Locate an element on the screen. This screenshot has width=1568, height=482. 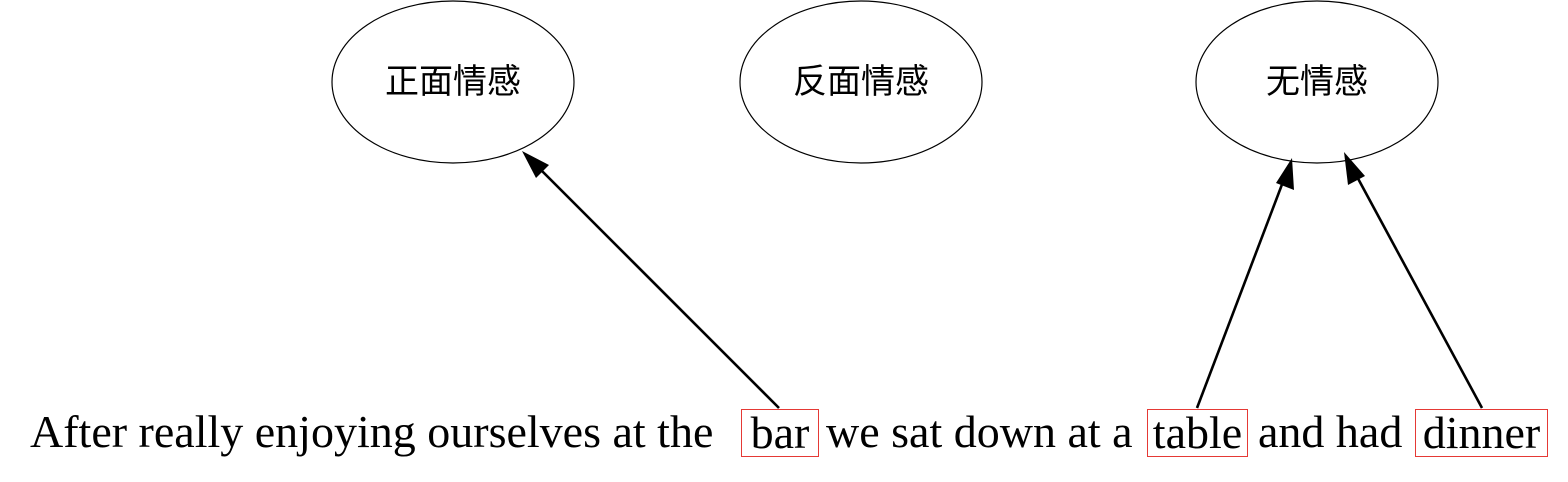
node-none-label: 无情感 is located at coordinates (1317, 82).